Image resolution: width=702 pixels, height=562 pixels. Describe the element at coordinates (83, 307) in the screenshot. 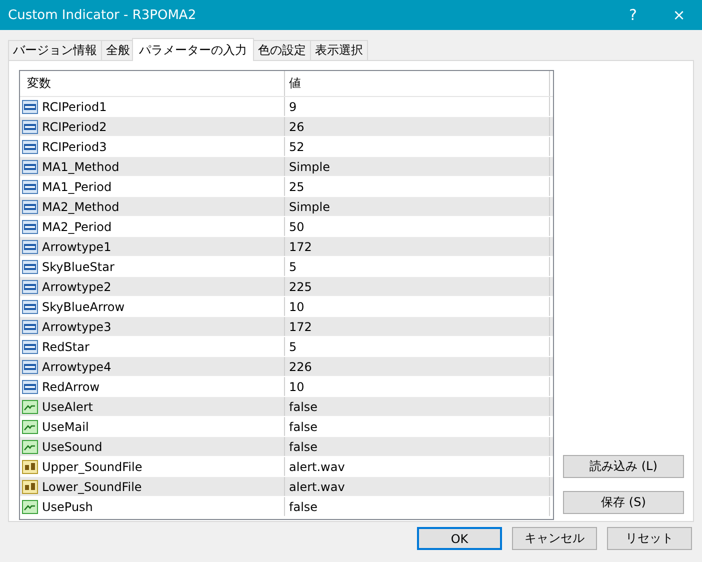

I see `parameter-name: SkyBlueArrow` at that location.